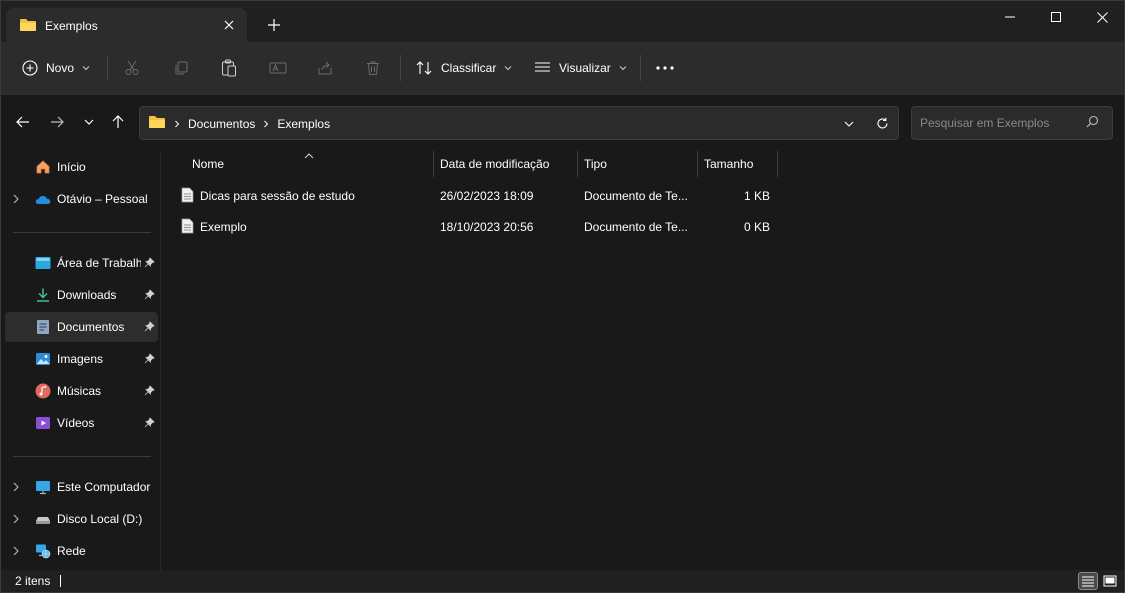  Describe the element at coordinates (43, 487) in the screenshot. I see `computer-icon` at that location.